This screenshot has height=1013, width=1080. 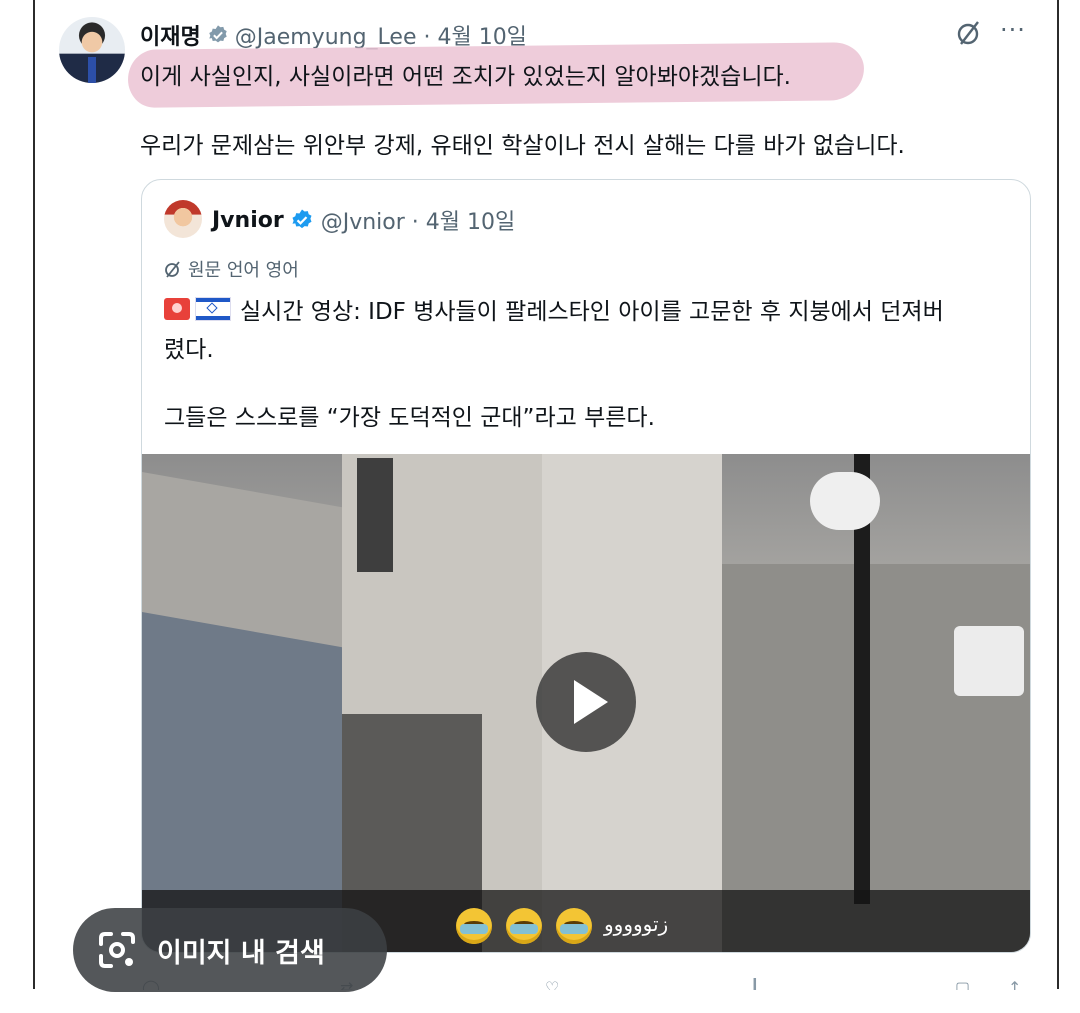 What do you see at coordinates (540, 1001) in the screenshot?
I see `bottom-crop` at bounding box center [540, 1001].